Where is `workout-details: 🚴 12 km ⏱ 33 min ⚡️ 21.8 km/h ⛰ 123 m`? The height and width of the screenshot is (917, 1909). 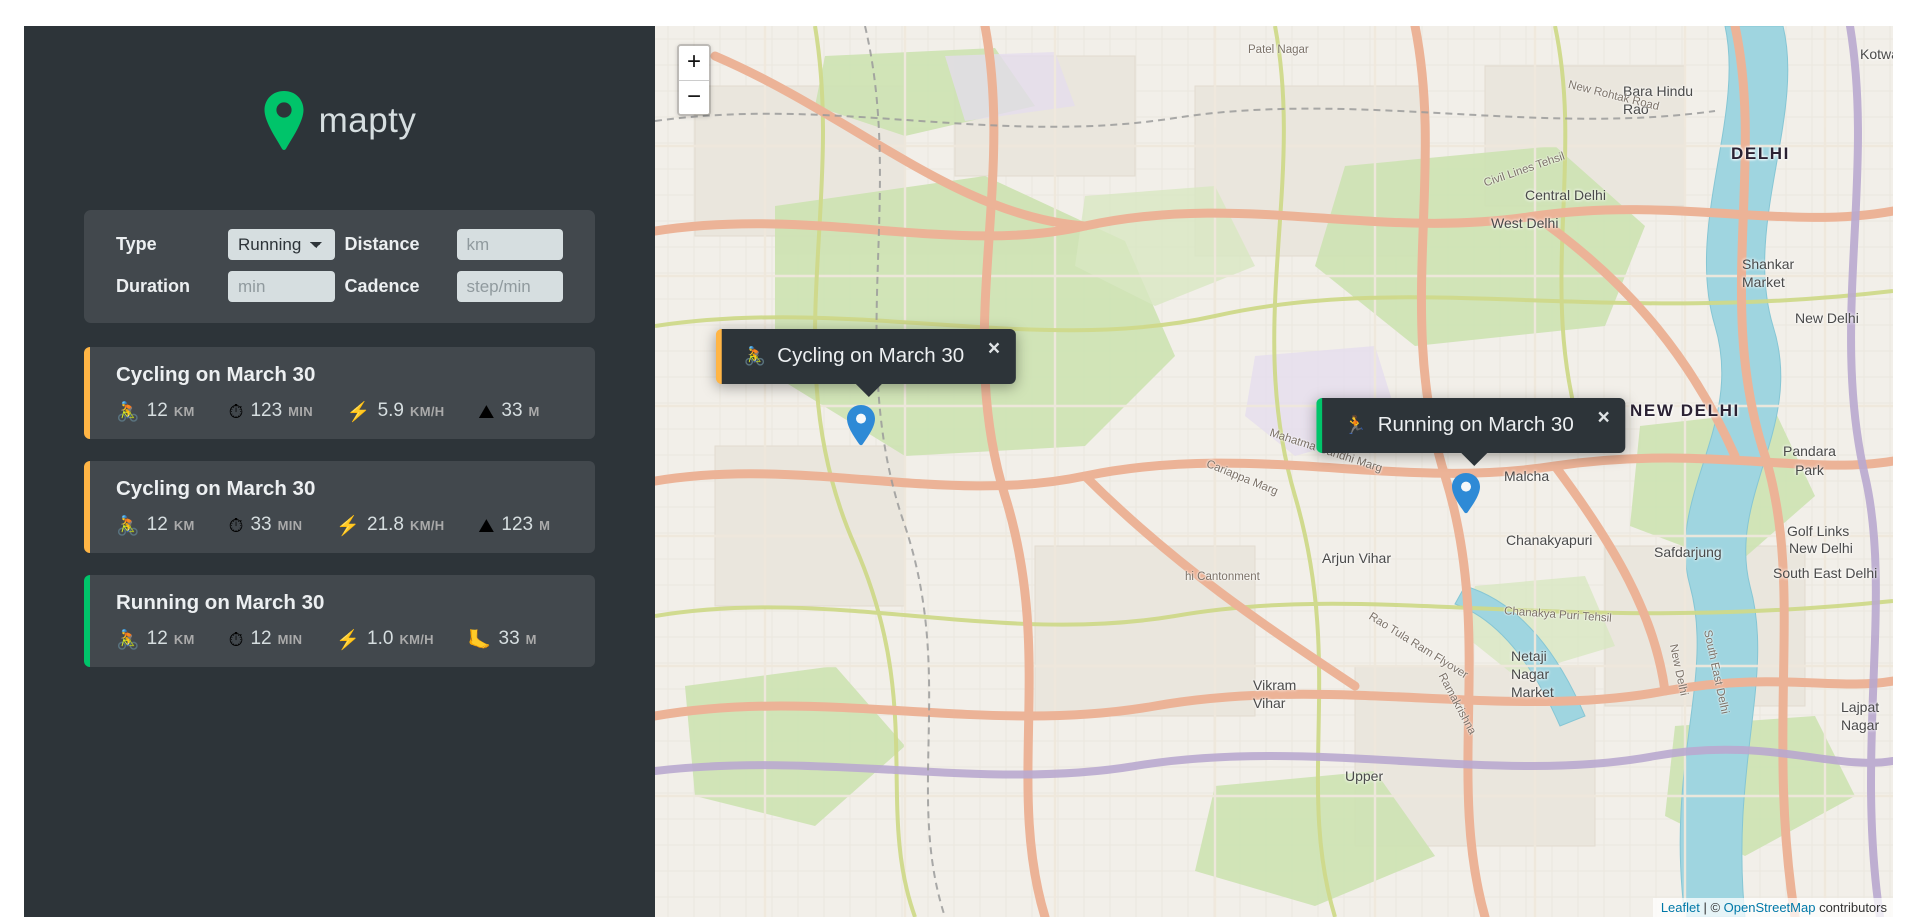
workout-details: 🚴 12 km ⏱ 33 min ⚡️ 21.8 km/h ⛰ 123 m is located at coordinates (342, 525).